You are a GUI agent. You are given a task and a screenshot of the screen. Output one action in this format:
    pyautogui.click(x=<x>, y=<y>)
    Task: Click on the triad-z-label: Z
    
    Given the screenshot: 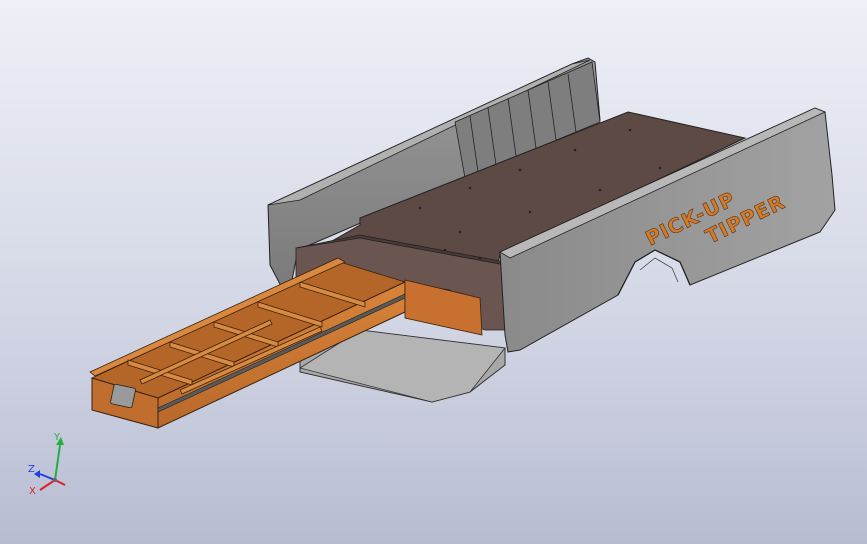 What is the action you would take?
    pyautogui.click(x=31, y=469)
    